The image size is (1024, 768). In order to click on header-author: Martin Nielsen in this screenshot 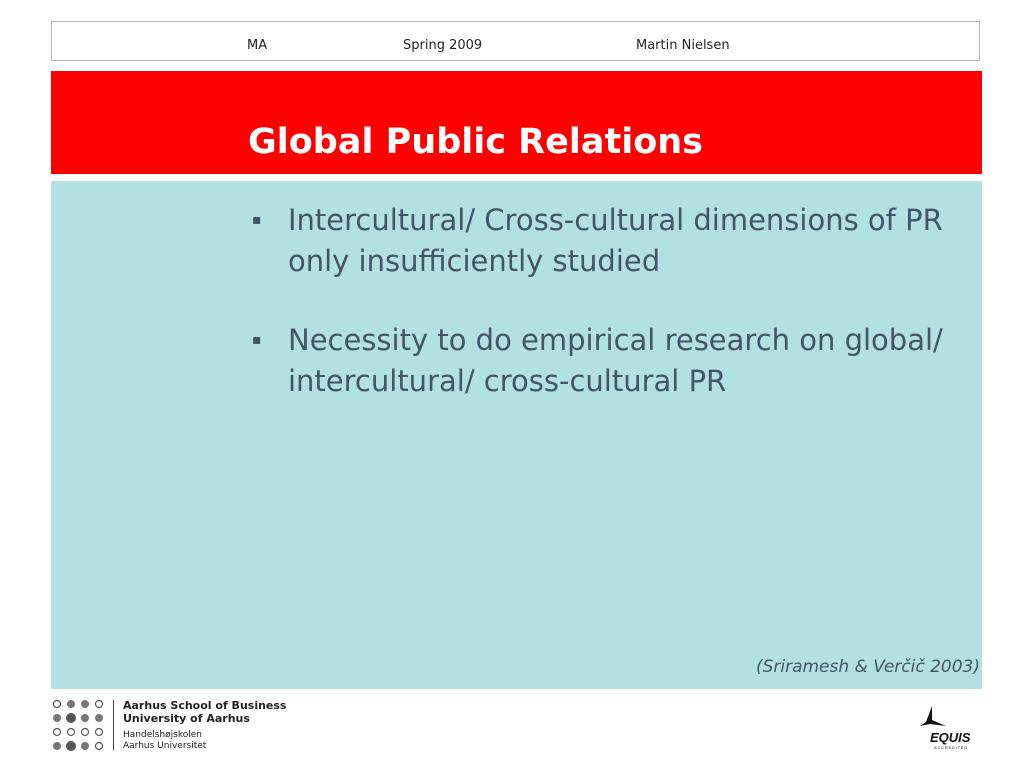, I will do `click(683, 45)`.